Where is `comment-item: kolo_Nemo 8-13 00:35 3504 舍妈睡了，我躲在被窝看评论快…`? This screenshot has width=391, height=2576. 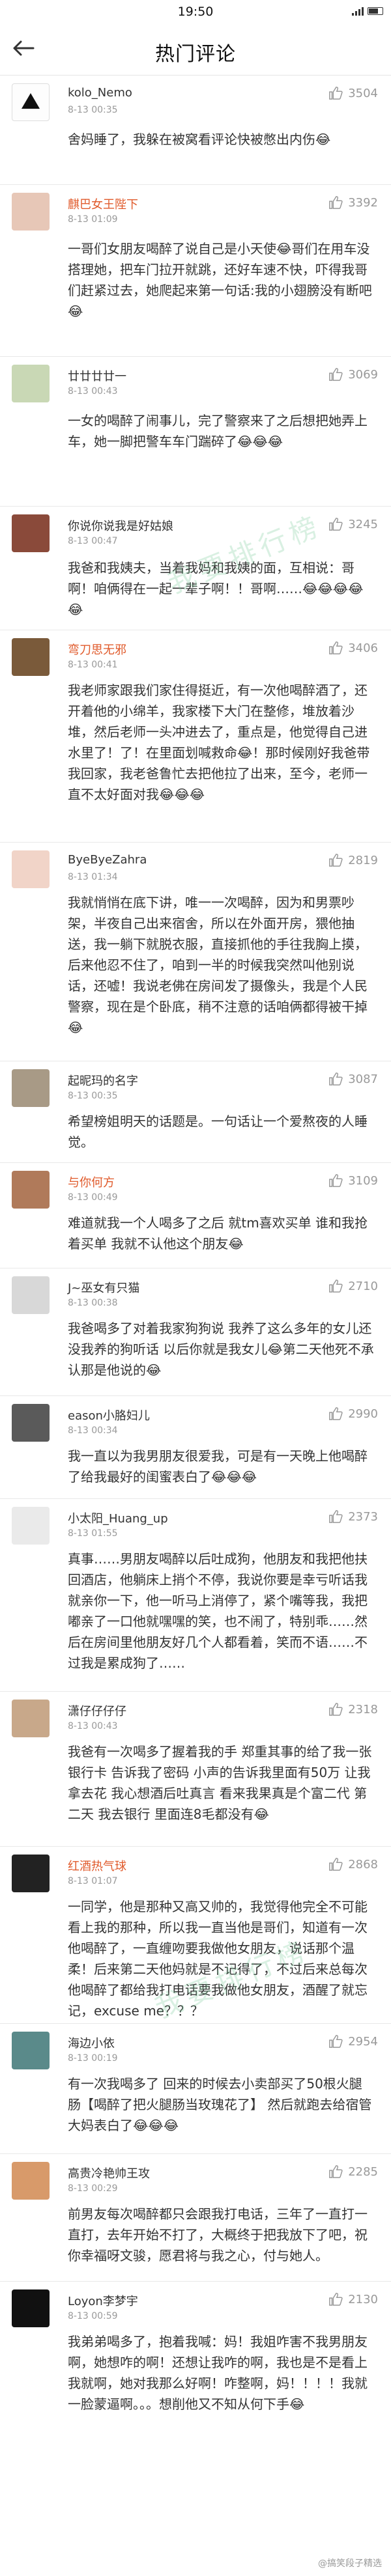
comment-item: kolo_Nemo 8-13 00:35 3504 舍妈睡了，我躲在被窝看评论快… is located at coordinates (195, 131).